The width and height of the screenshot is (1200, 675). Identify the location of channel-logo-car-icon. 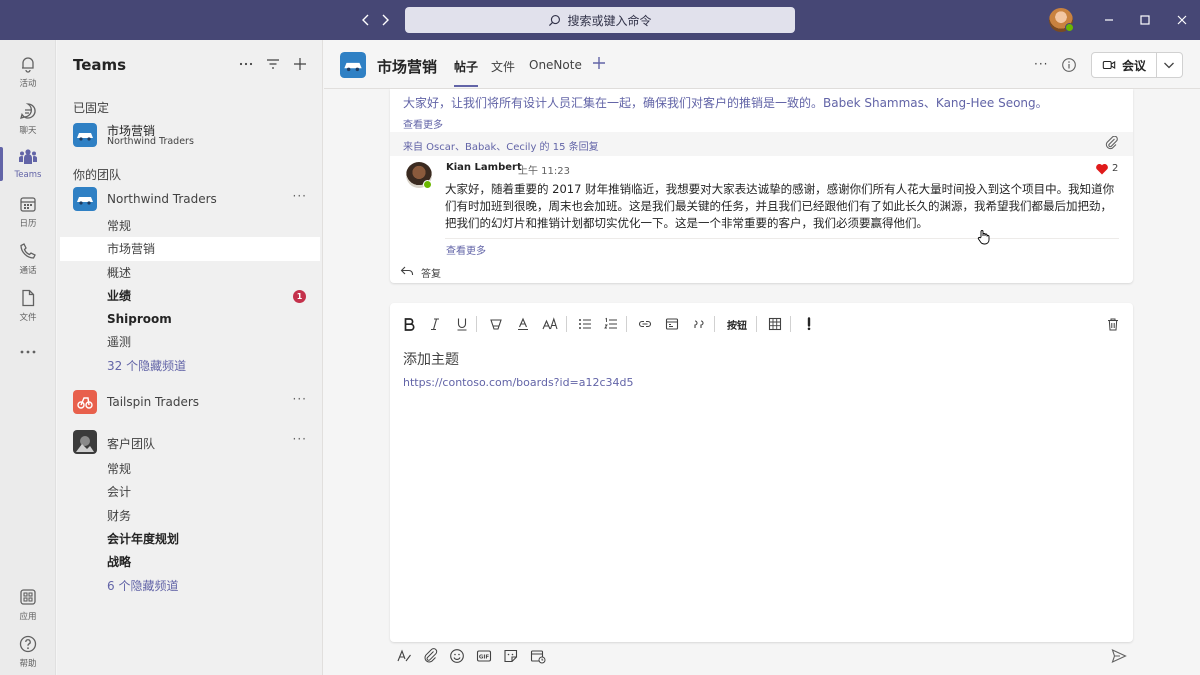
(353, 65).